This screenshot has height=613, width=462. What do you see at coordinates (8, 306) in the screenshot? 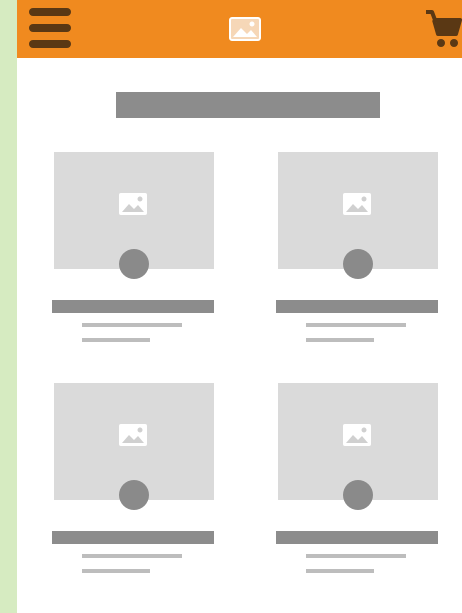
I see `left-margin` at bounding box center [8, 306].